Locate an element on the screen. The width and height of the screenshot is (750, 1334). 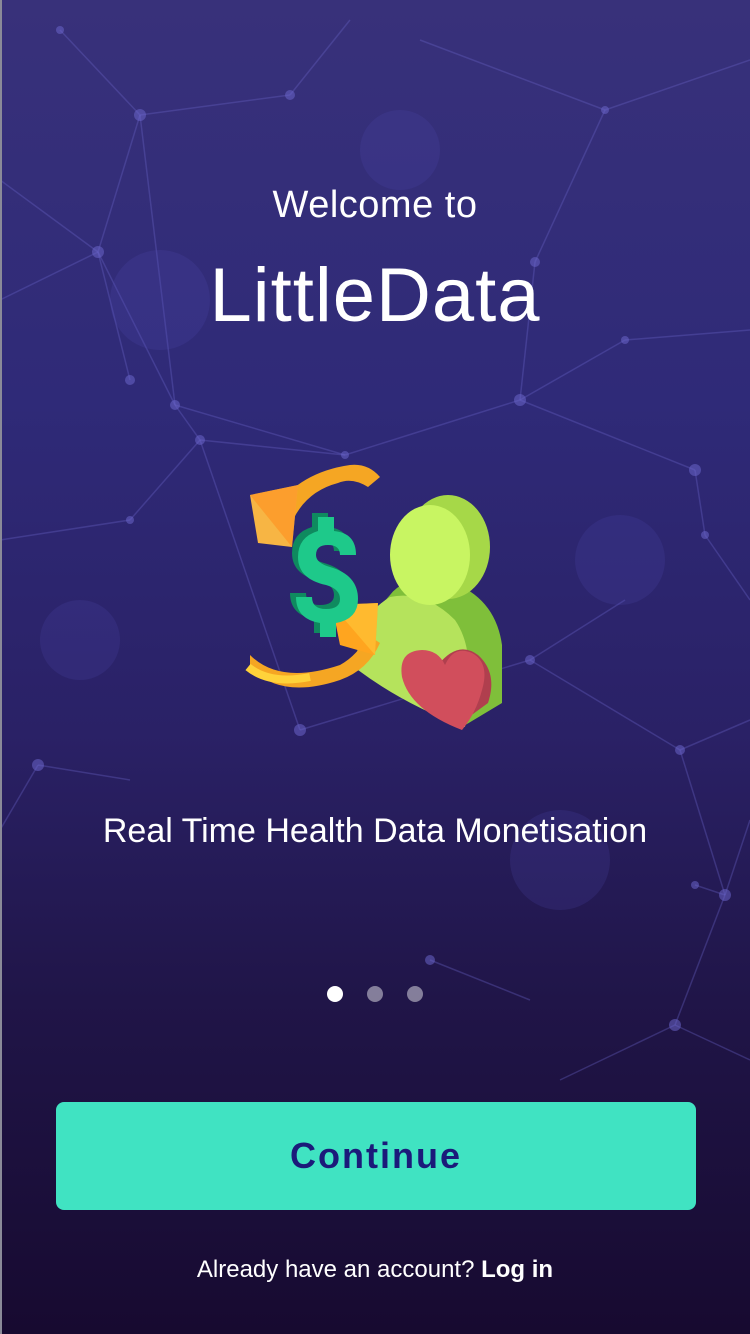
login-link: Log in is located at coordinates (517, 1269).